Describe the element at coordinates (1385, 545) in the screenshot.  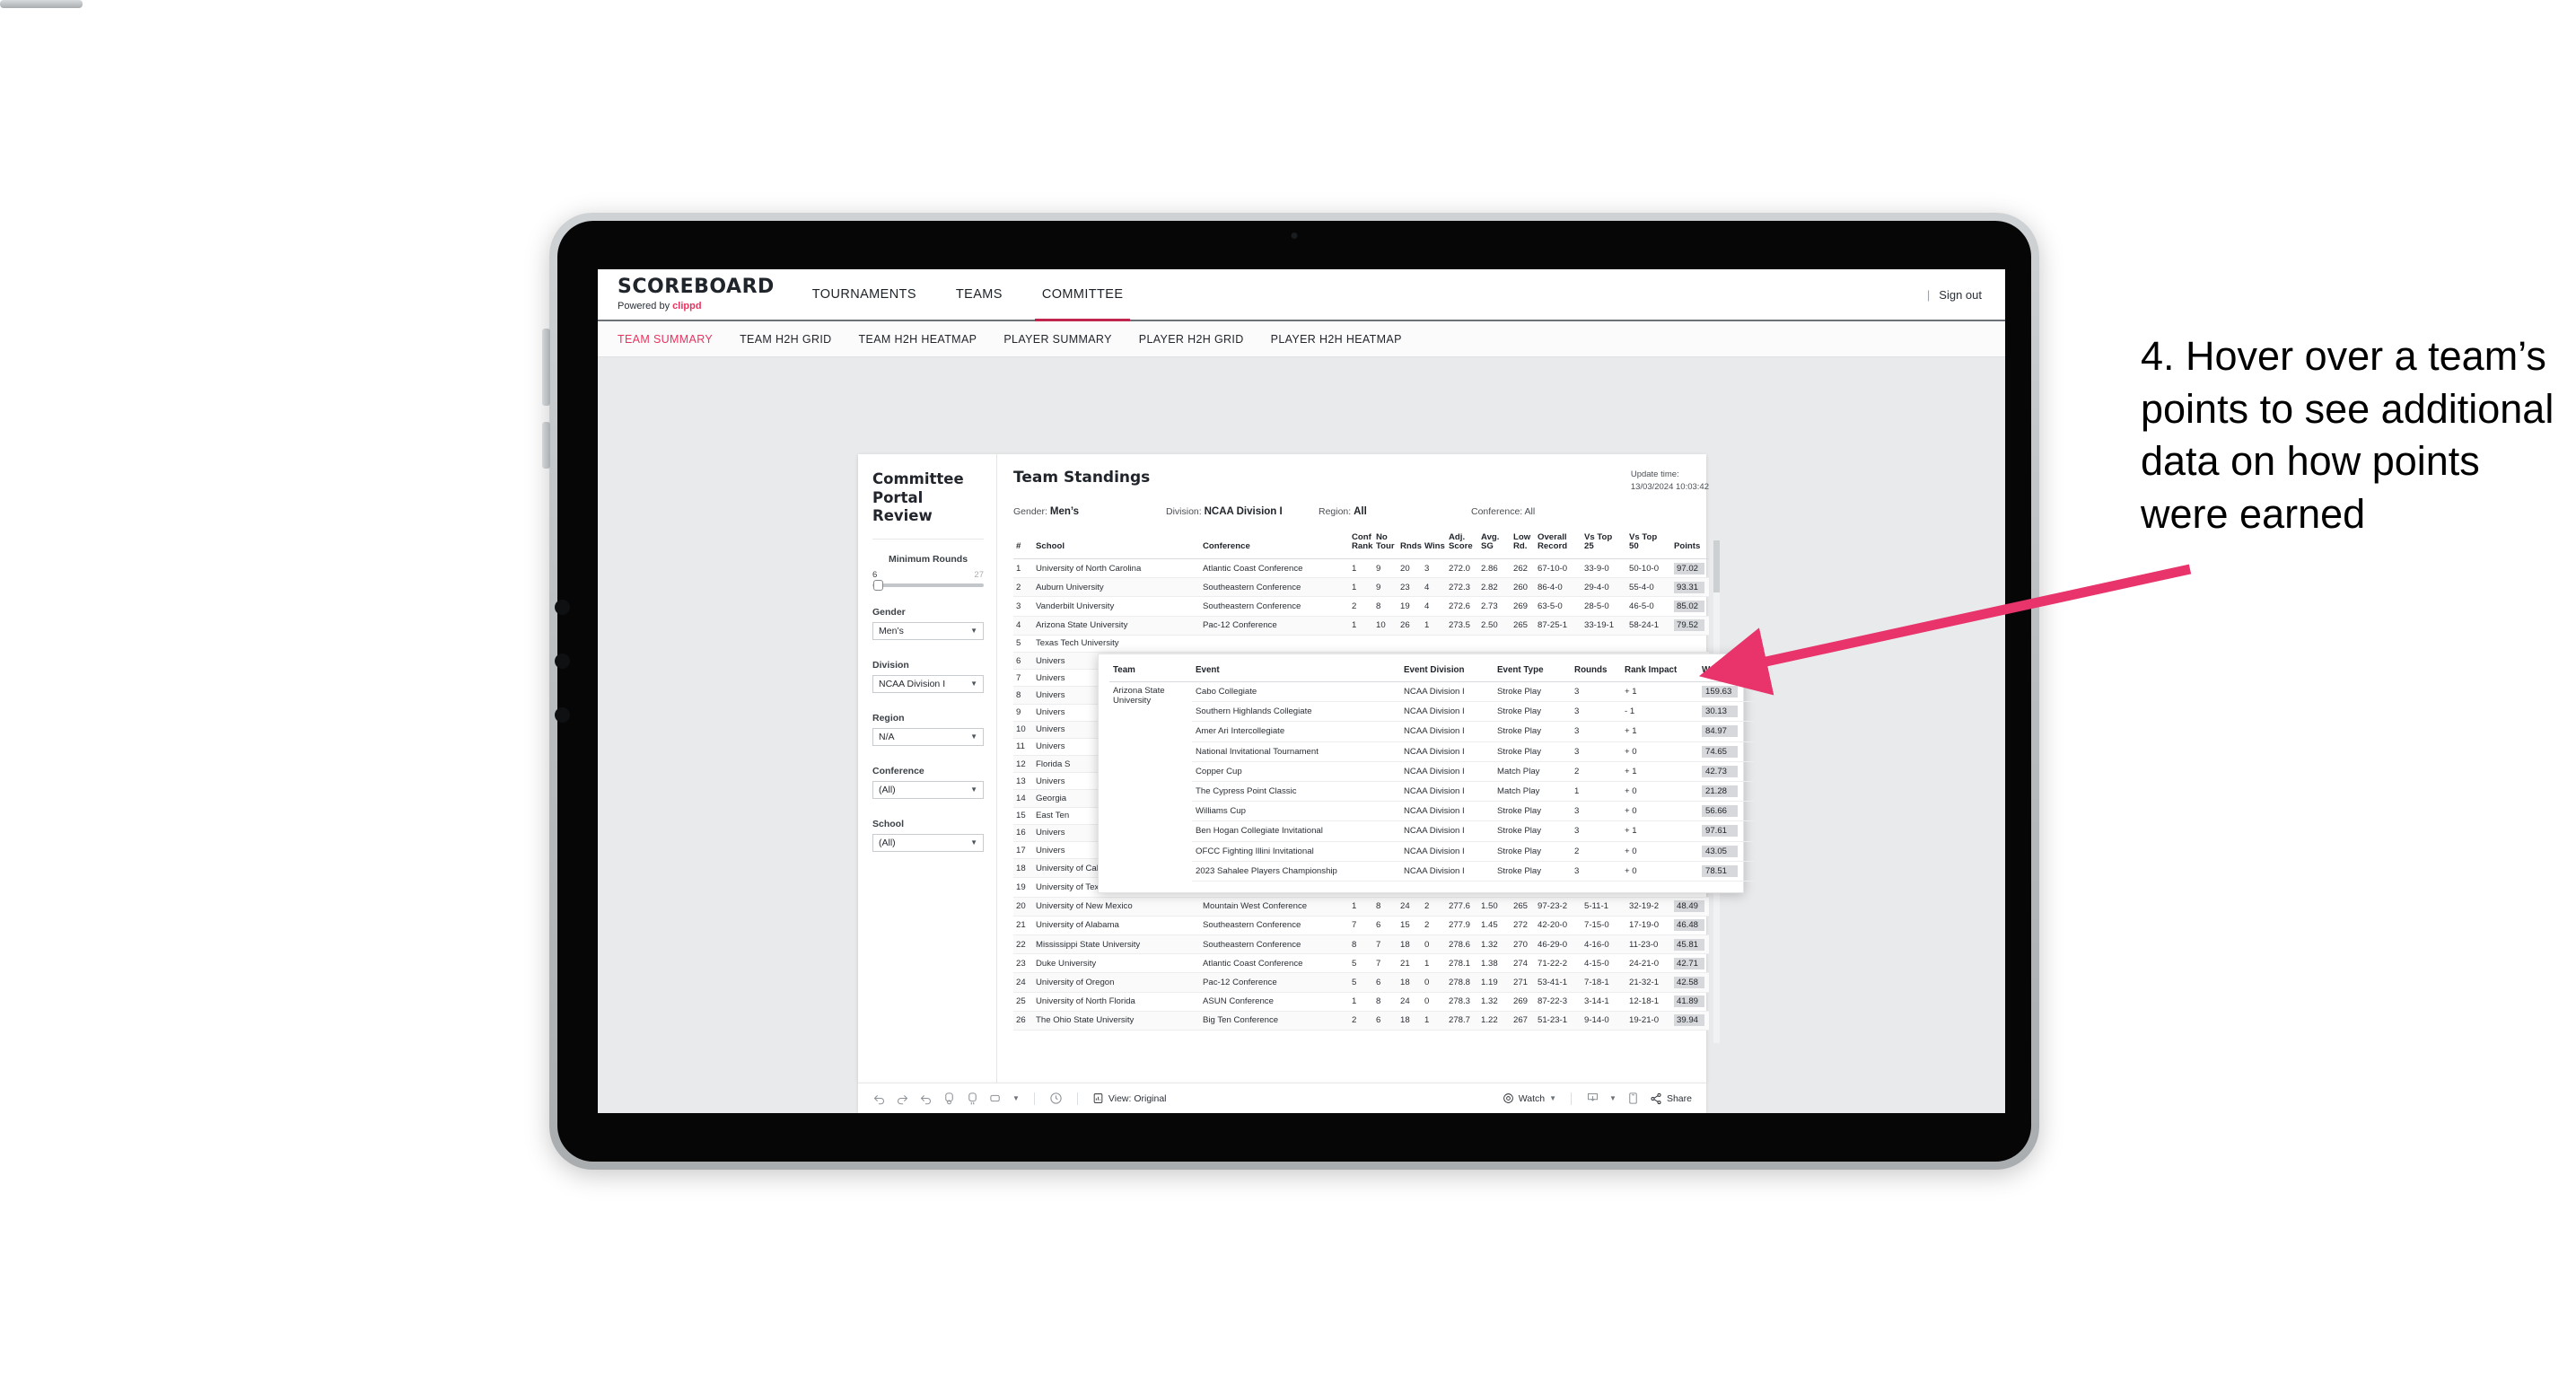
I see `column-no-tour: No Tour` at that location.